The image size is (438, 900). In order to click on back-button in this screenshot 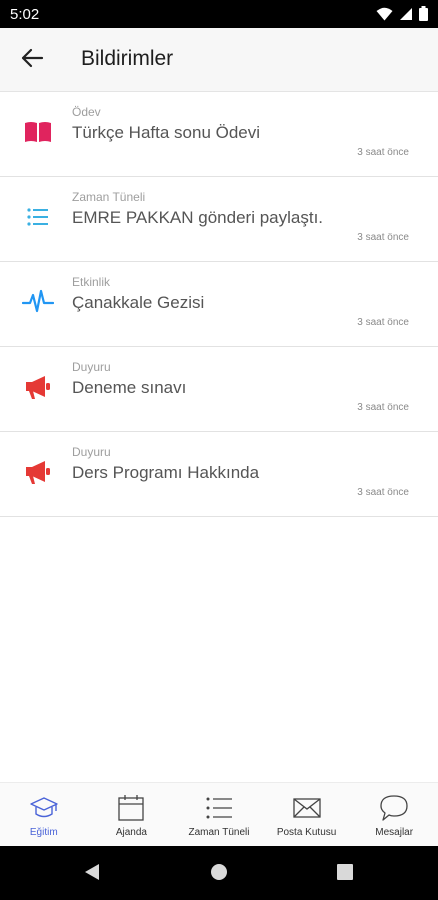, I will do `click(32, 60)`.